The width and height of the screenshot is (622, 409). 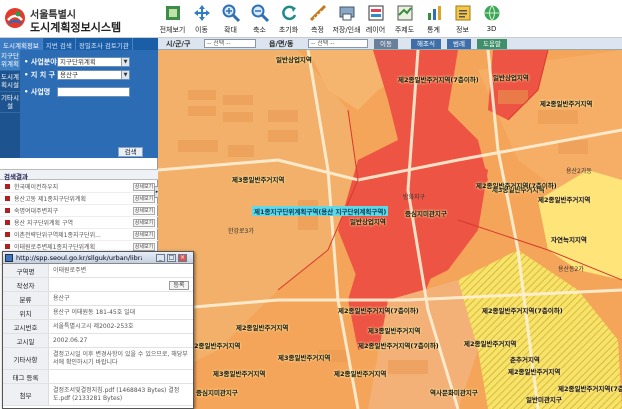 What do you see at coordinates (433, 19) in the screenshot?
I see `toolbar-button-statistics: 통계` at bounding box center [433, 19].